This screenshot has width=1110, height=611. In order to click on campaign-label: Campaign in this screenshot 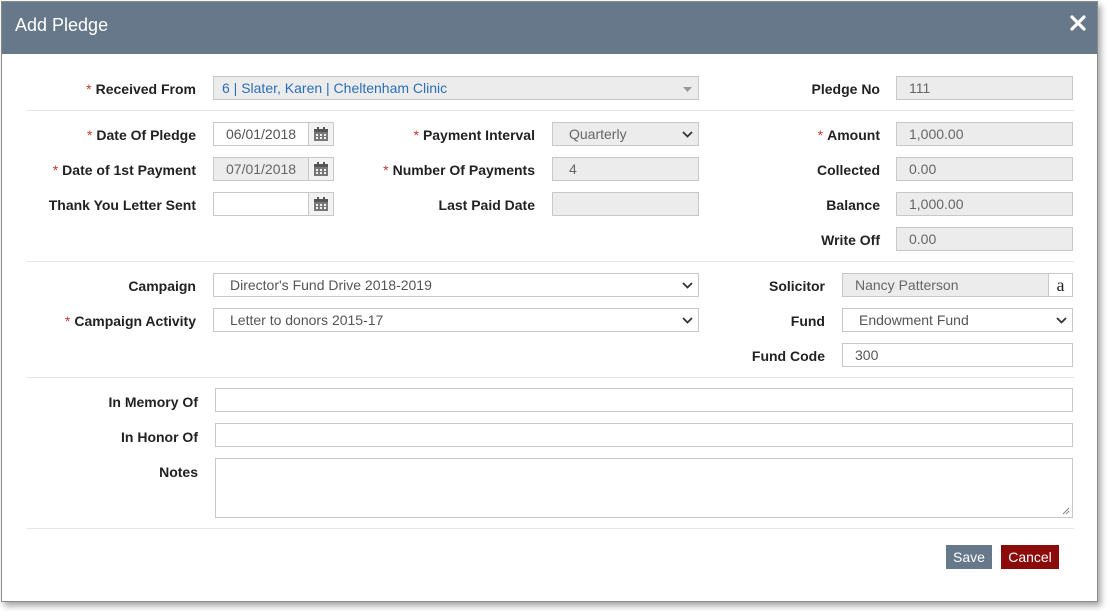, I will do `click(162, 286)`.